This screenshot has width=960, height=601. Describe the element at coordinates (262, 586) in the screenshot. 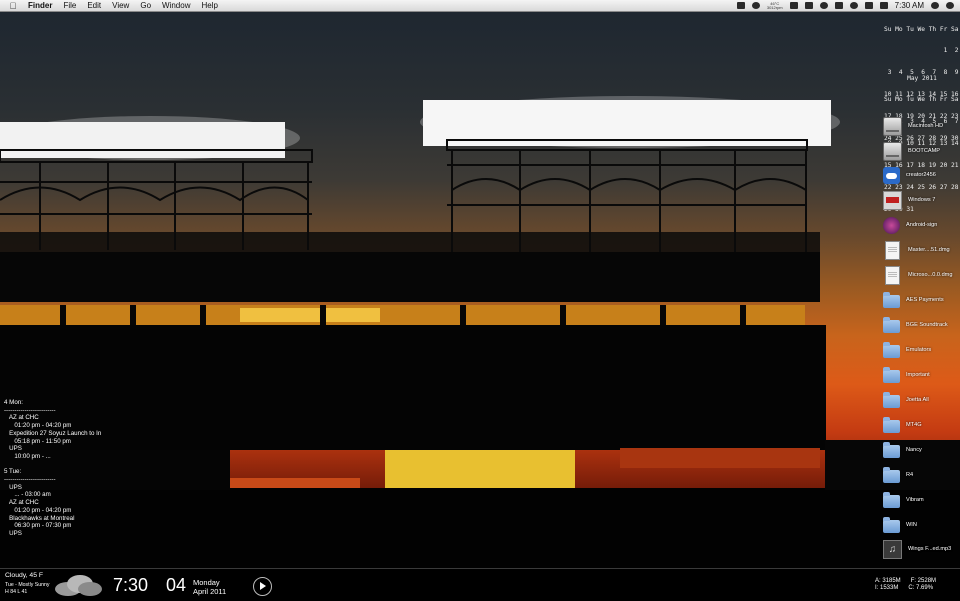

I see `play-button` at that location.